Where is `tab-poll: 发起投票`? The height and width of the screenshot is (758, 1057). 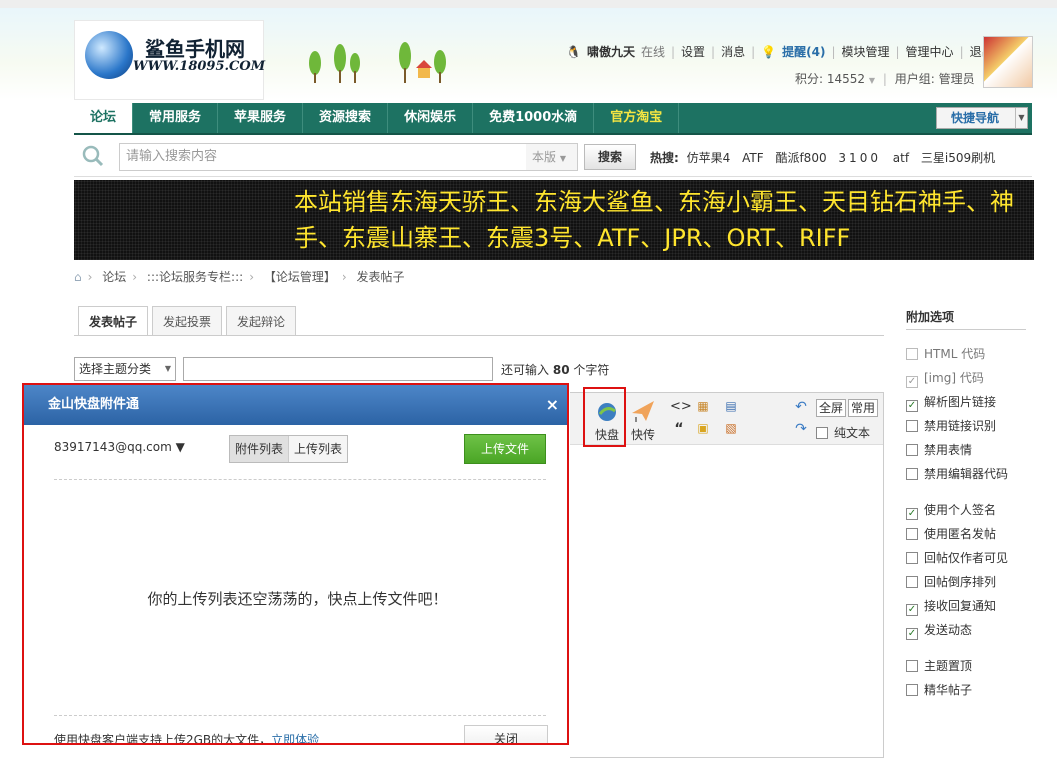
tab-poll: 发起投票 is located at coordinates (187, 321).